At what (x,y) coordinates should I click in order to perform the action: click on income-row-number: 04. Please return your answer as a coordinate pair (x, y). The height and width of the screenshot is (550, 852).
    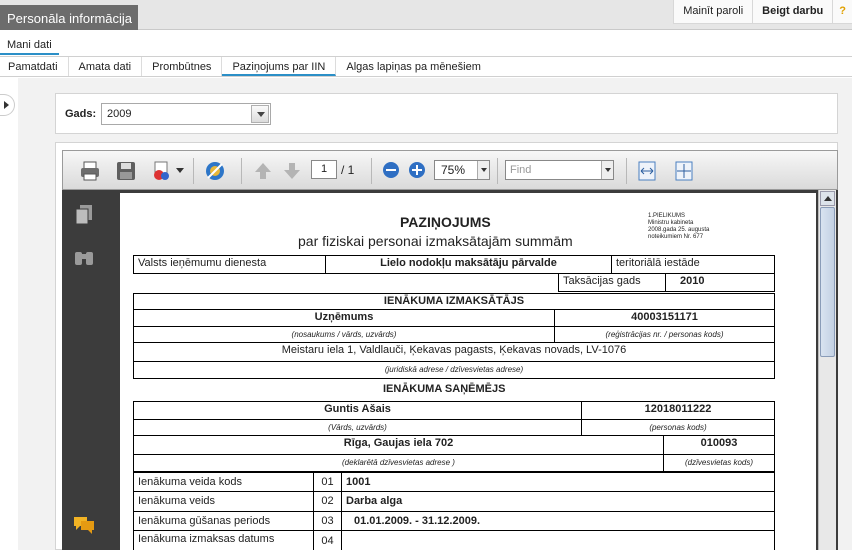
    Looking at the image, I should click on (327, 540).